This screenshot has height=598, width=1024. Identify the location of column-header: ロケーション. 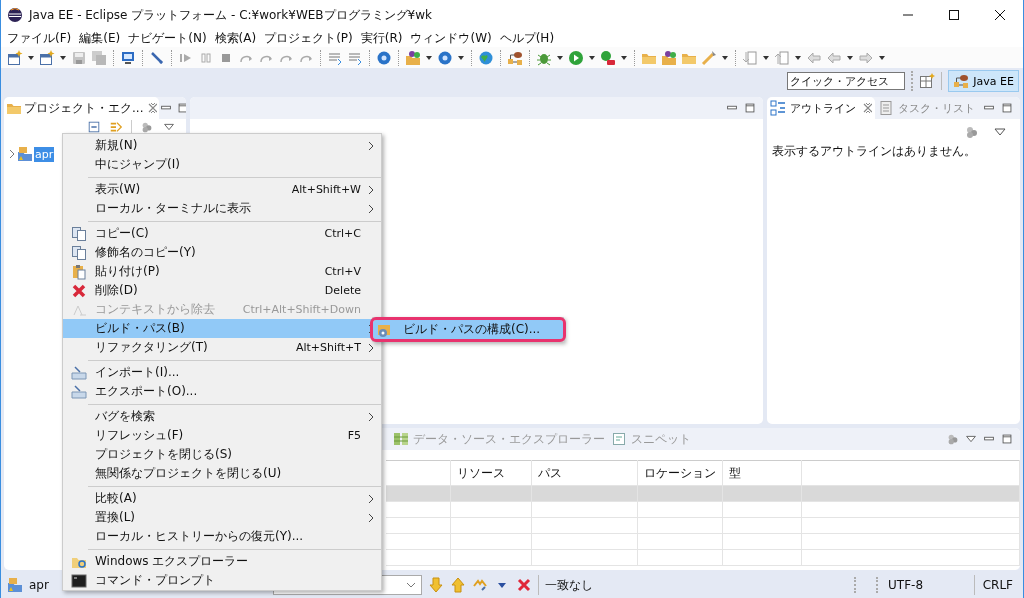
(680, 473).